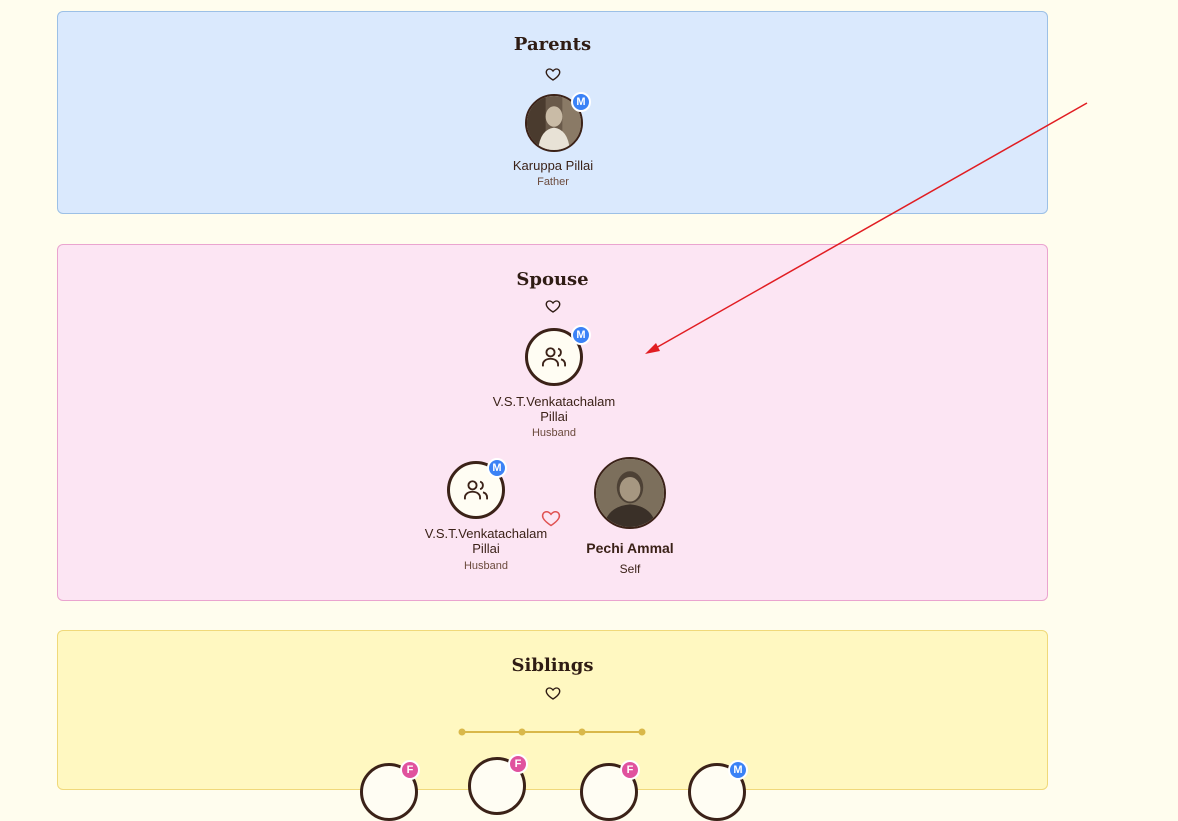 This screenshot has width=1178, height=821. I want to click on parents-title: Parents, so click(552, 44).